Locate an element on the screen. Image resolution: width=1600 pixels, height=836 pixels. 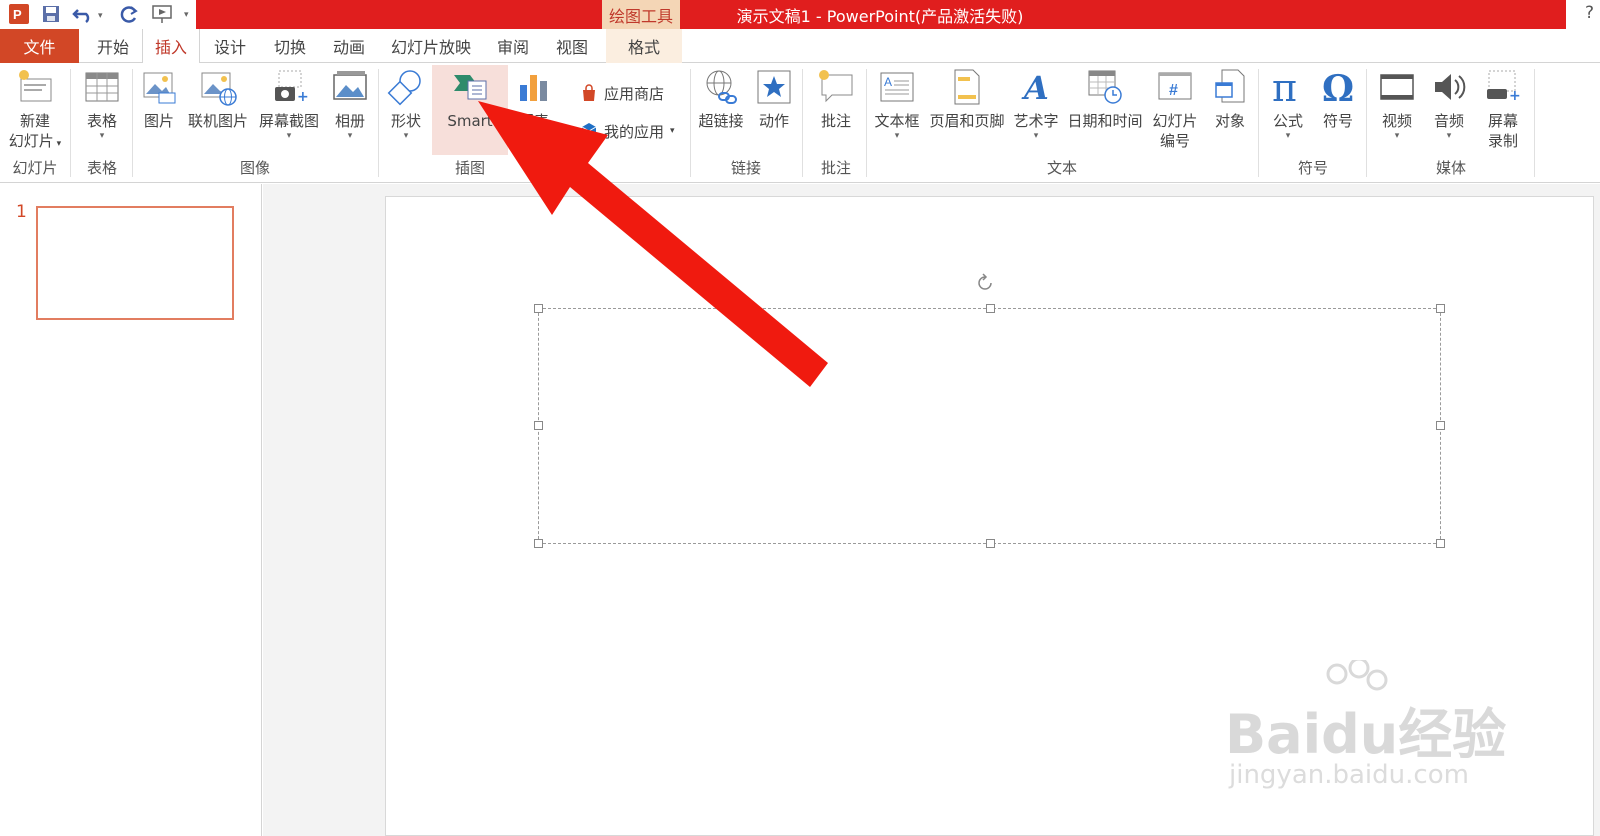
wordart-icon: A is located at coordinates (1035, 88).